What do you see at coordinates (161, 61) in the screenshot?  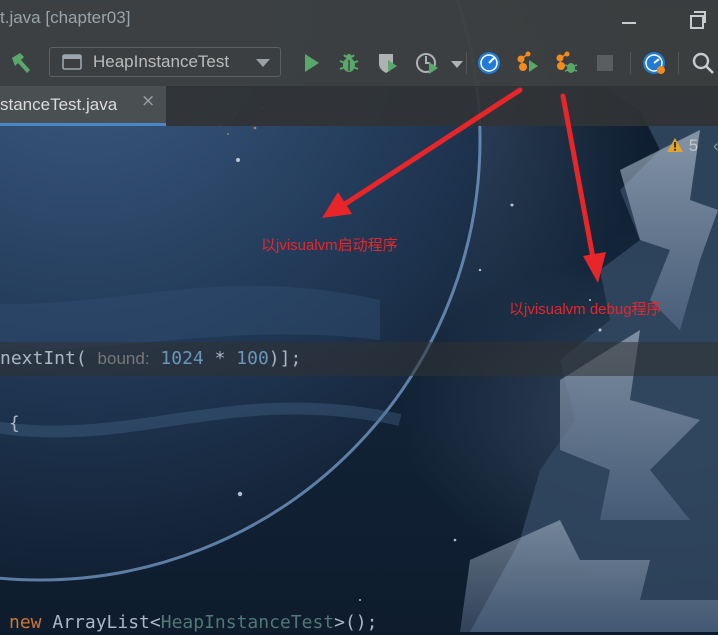 I see `run-config-label: HeapInstanceTest` at bounding box center [161, 61].